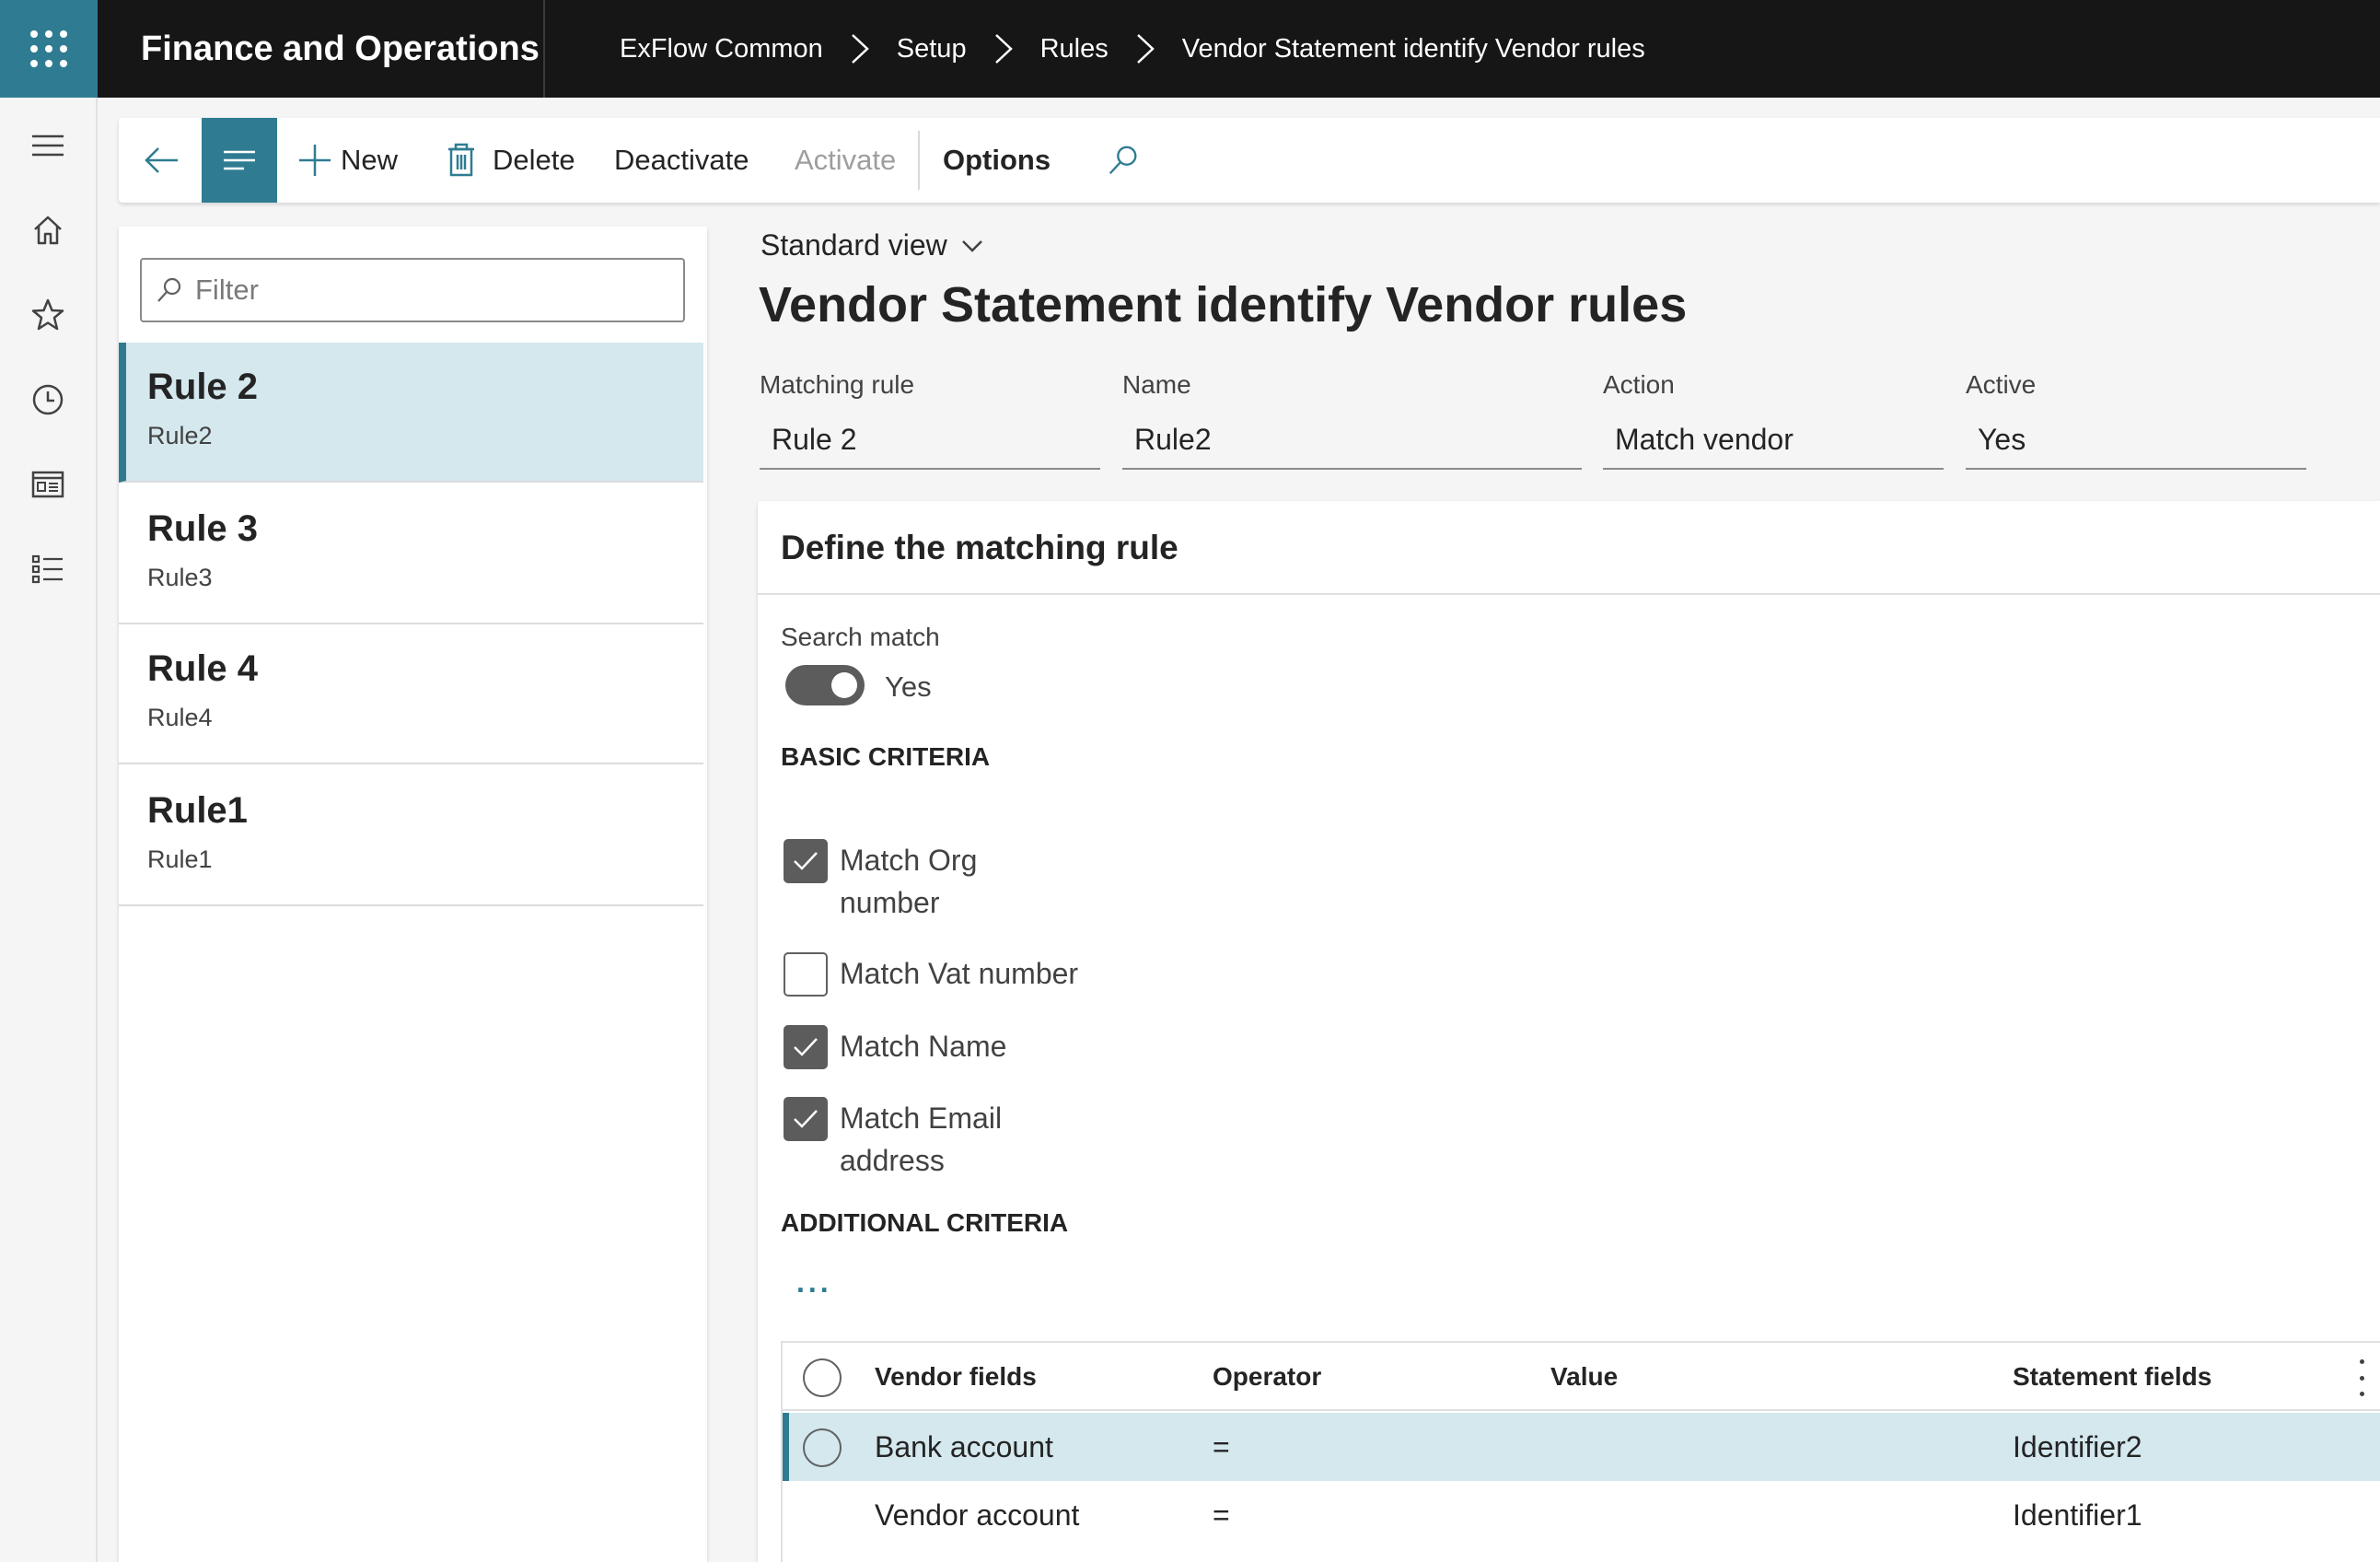 Image resolution: width=2380 pixels, height=1562 pixels. I want to click on breadcrumb-item-exflow-common: ExFlow Common, so click(721, 49).